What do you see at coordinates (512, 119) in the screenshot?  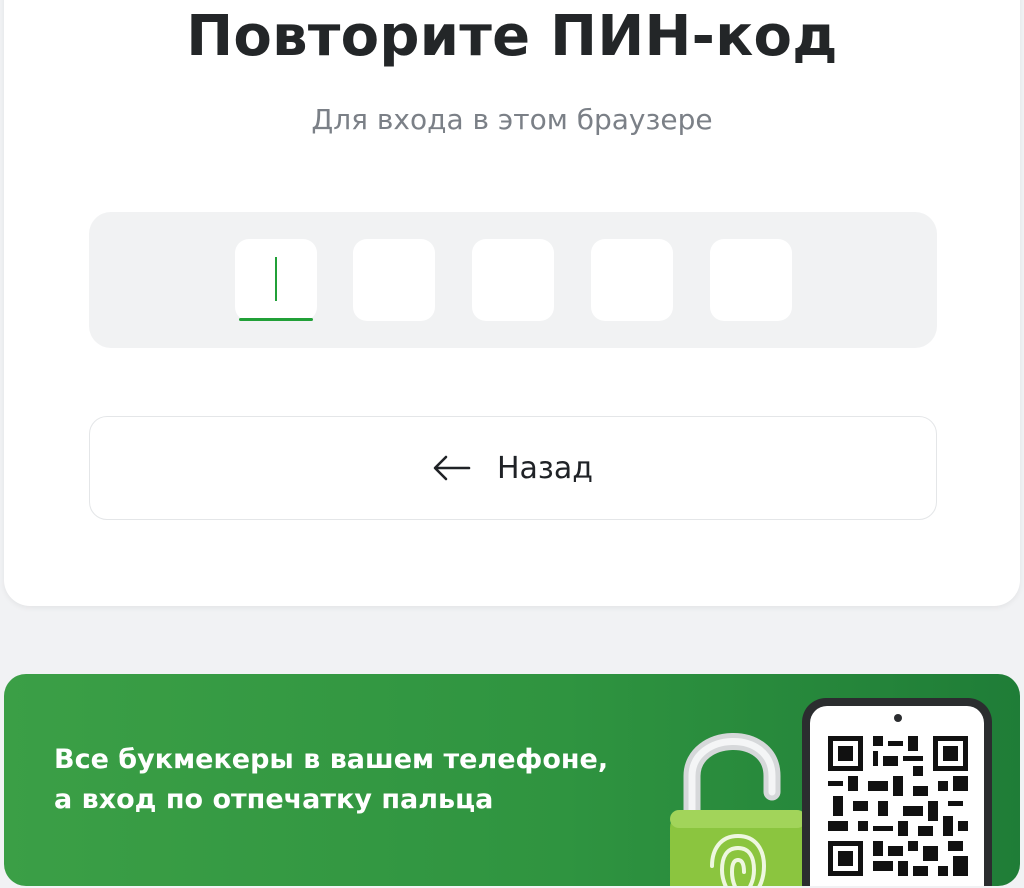 I see `page-subtitle: Для входа в этом браузере` at bounding box center [512, 119].